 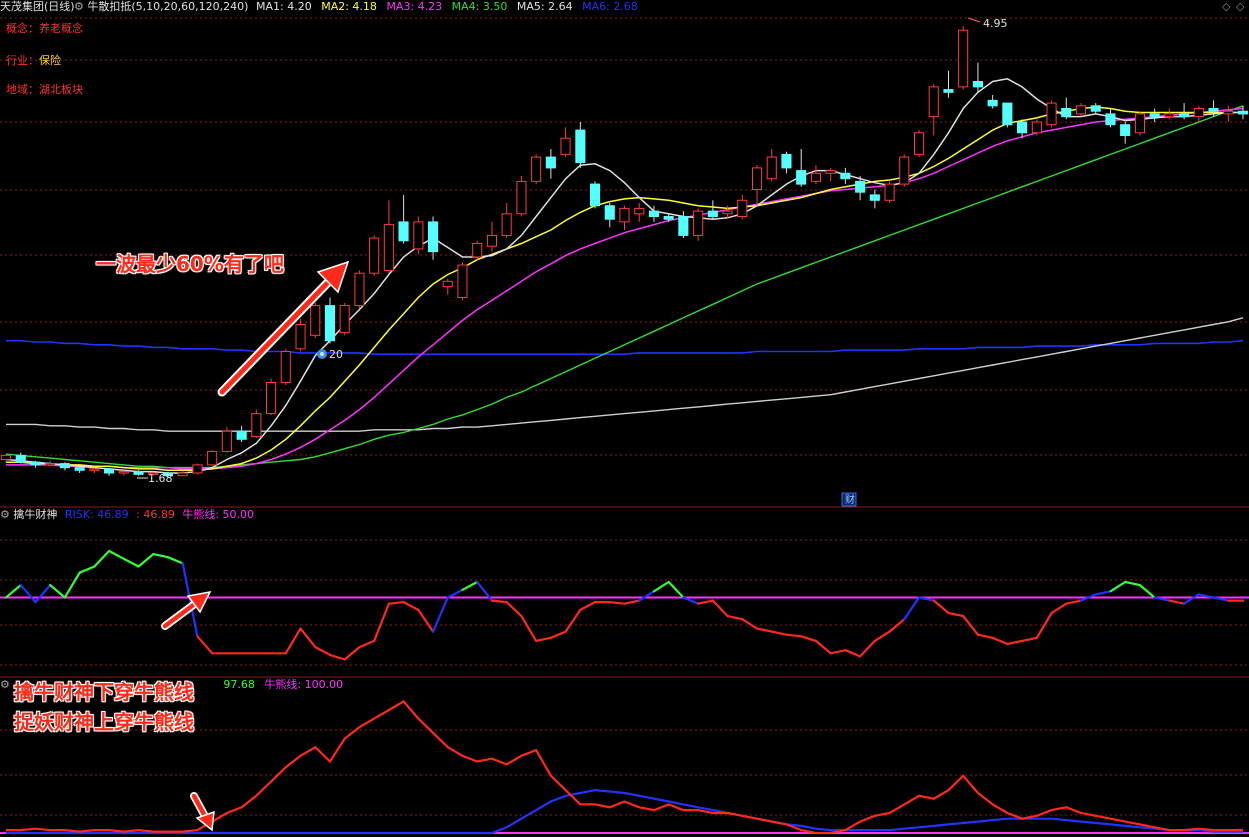 What do you see at coordinates (414, 6) in the screenshot?
I see `ma3-value: MA3: 4.23` at bounding box center [414, 6].